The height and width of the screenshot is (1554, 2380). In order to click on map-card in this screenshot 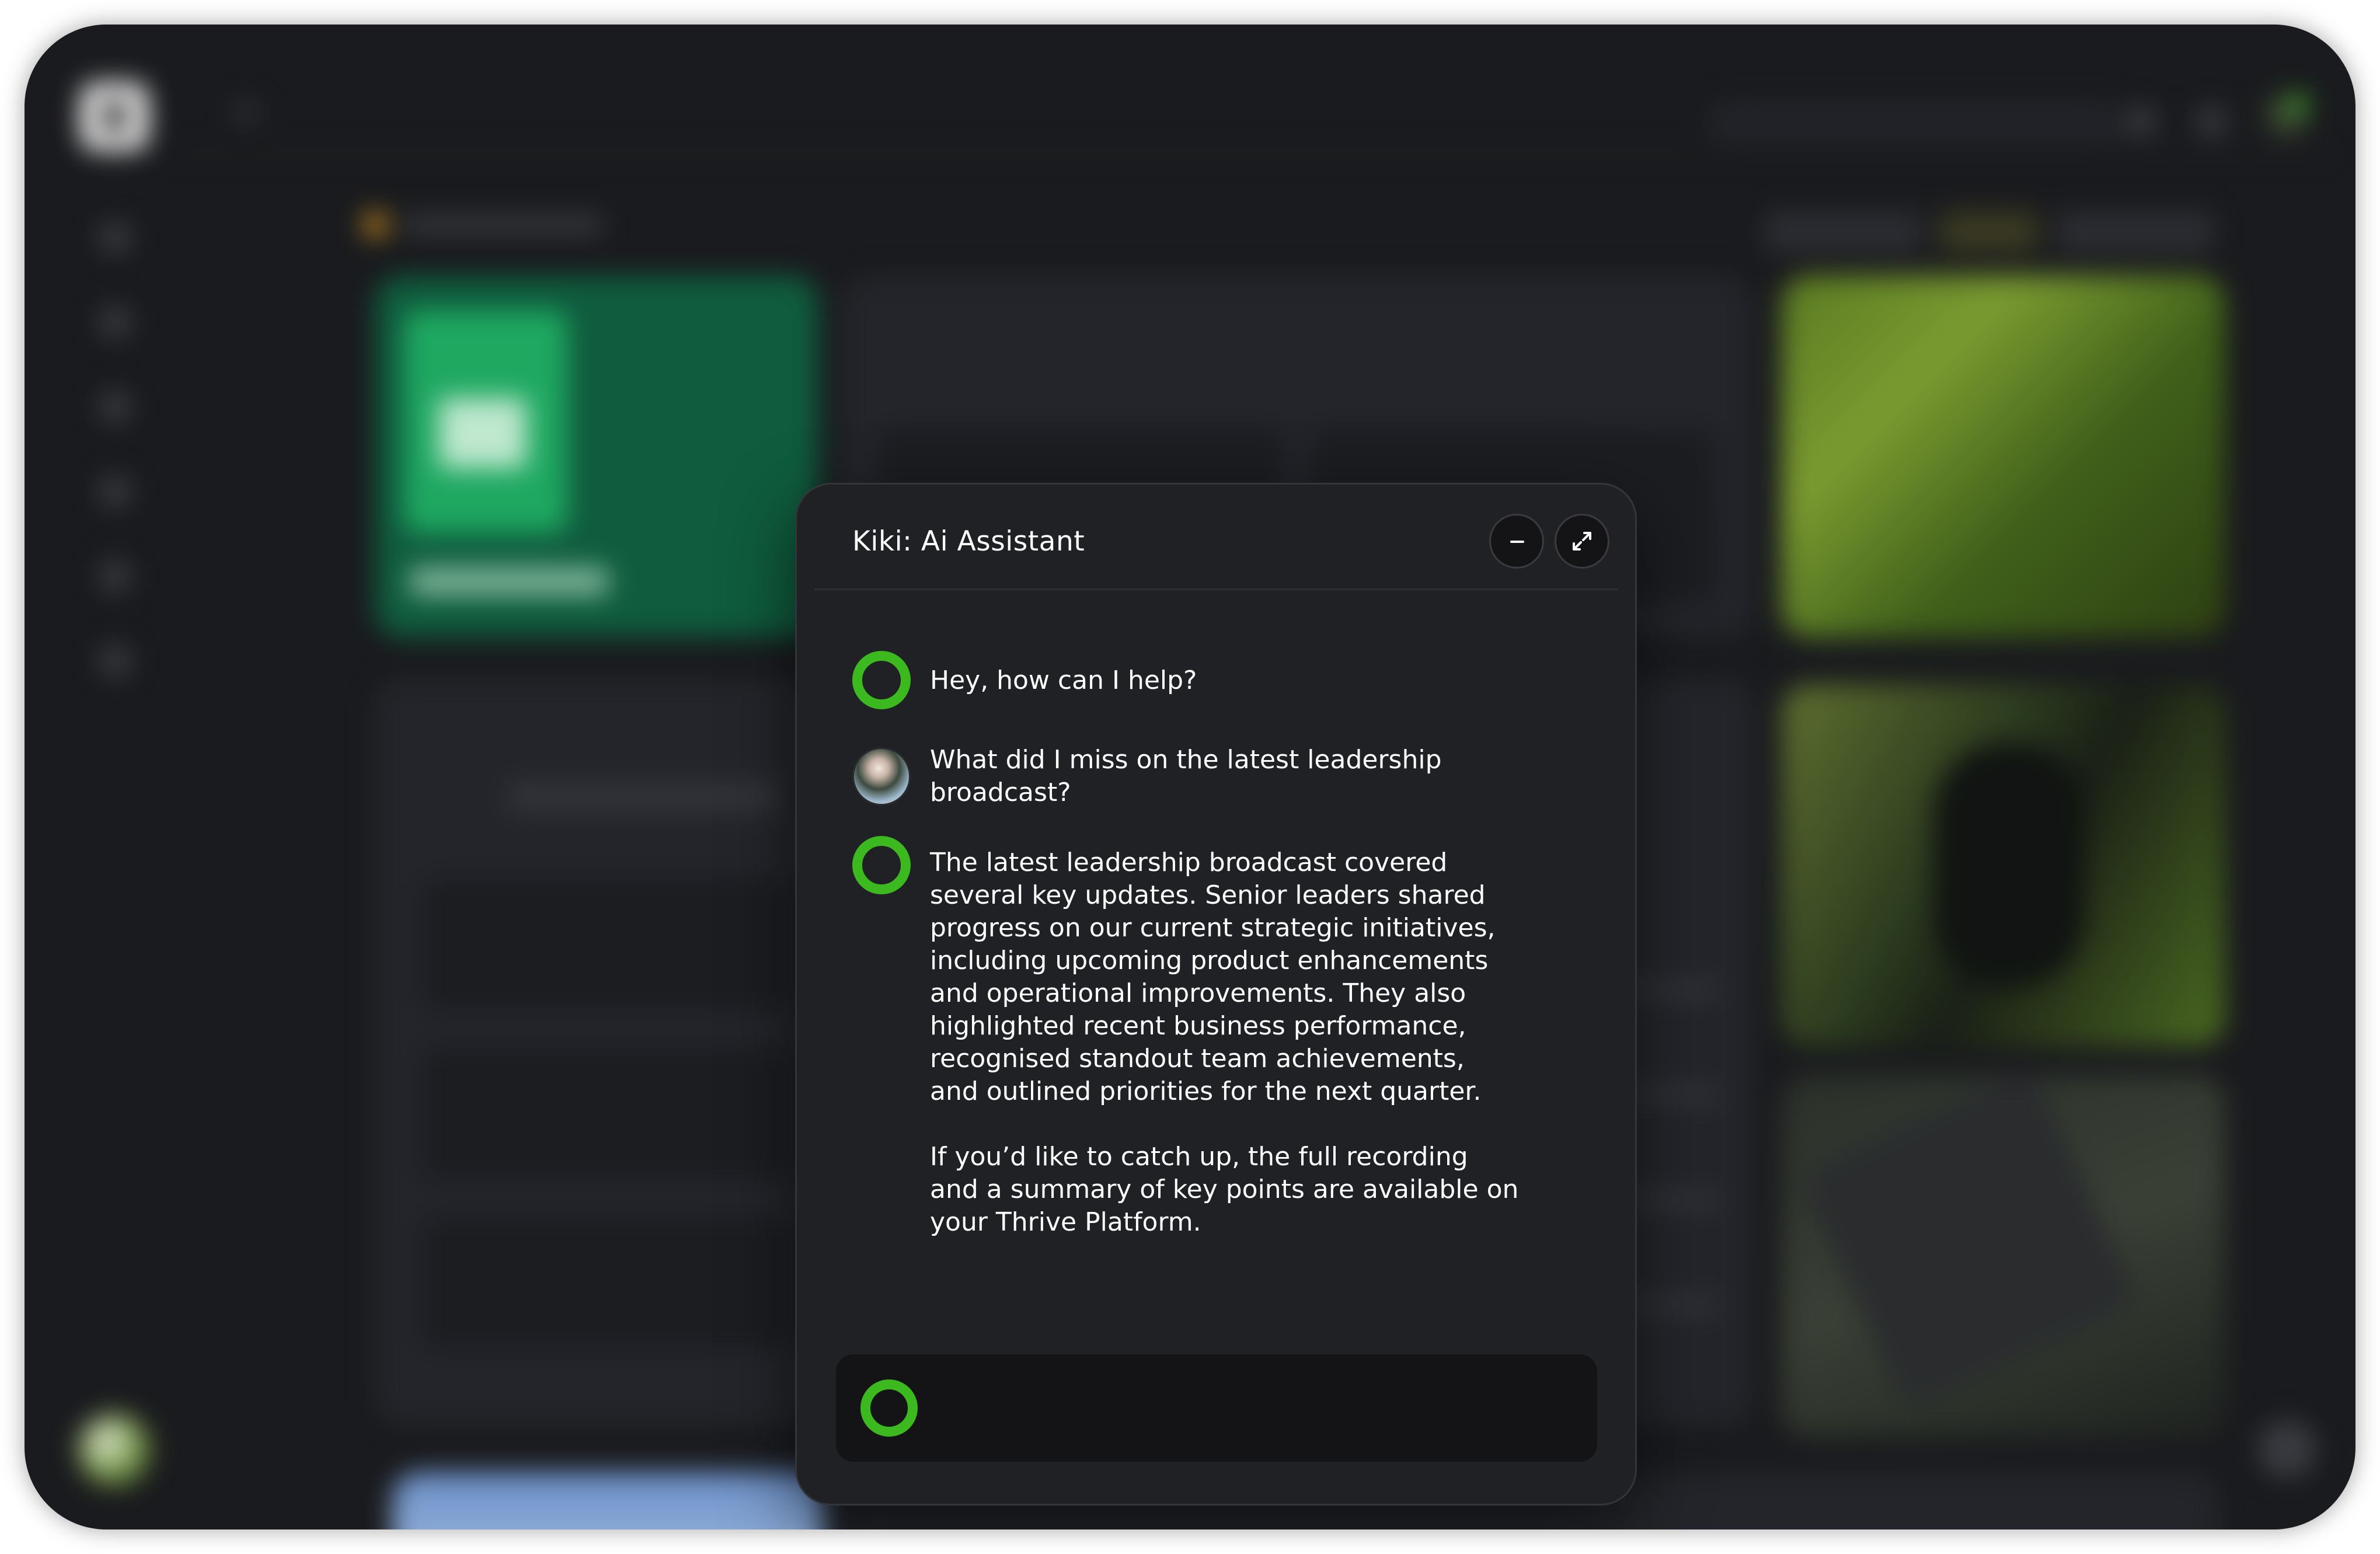, I will do `click(608, 1500)`.